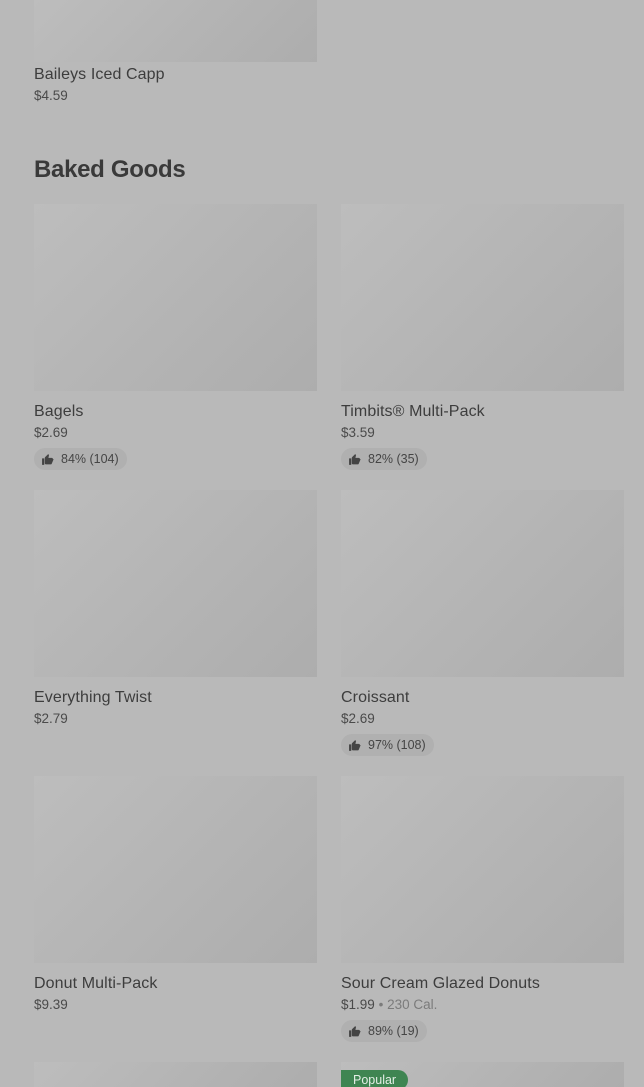 This screenshot has width=644, height=1087. What do you see at coordinates (358, 432) in the screenshot?
I see `item-price: $3.59` at bounding box center [358, 432].